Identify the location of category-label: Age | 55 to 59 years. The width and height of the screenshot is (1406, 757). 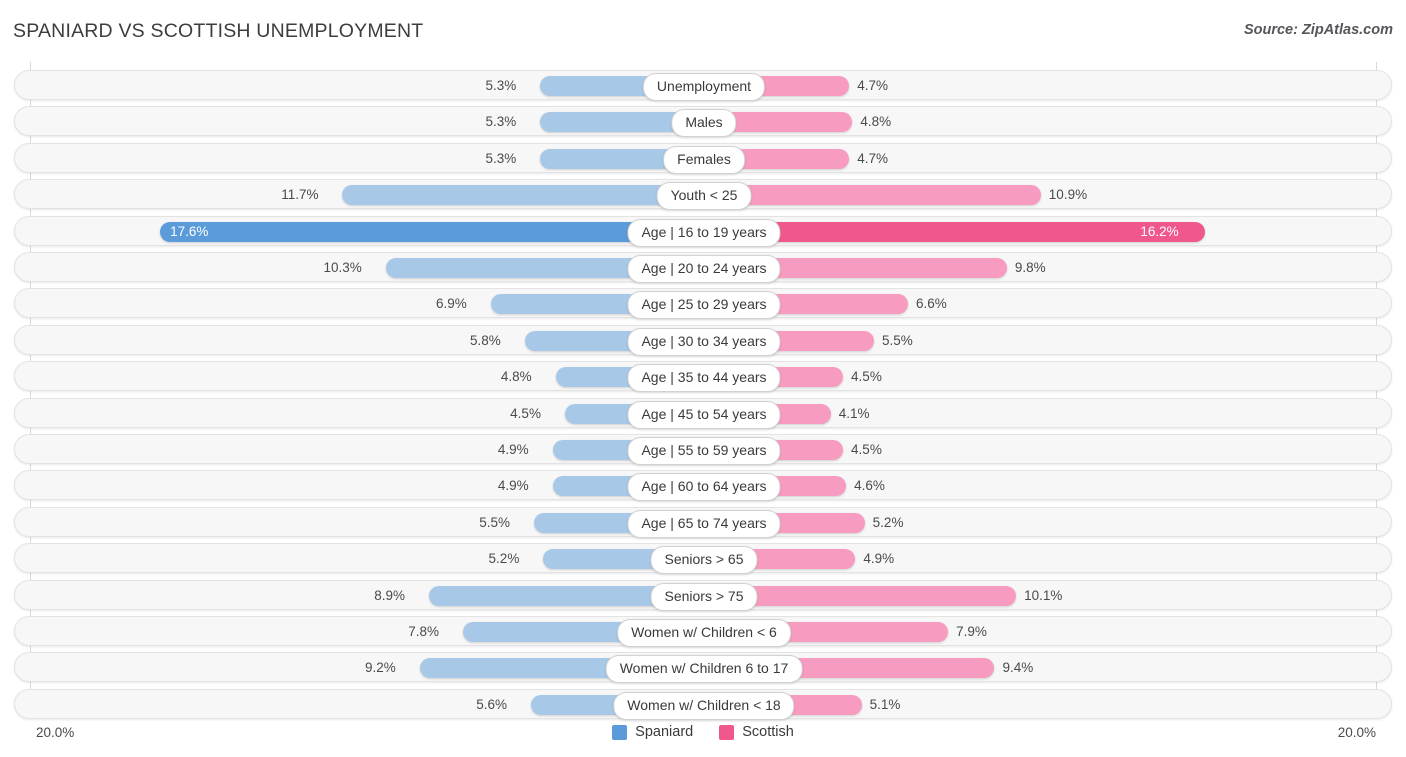
(704, 451).